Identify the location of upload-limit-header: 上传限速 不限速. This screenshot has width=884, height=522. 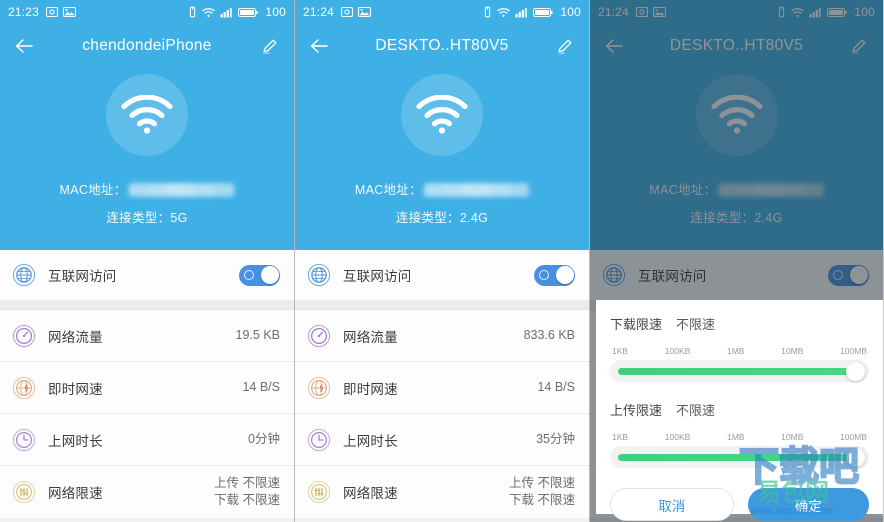
(739, 409).